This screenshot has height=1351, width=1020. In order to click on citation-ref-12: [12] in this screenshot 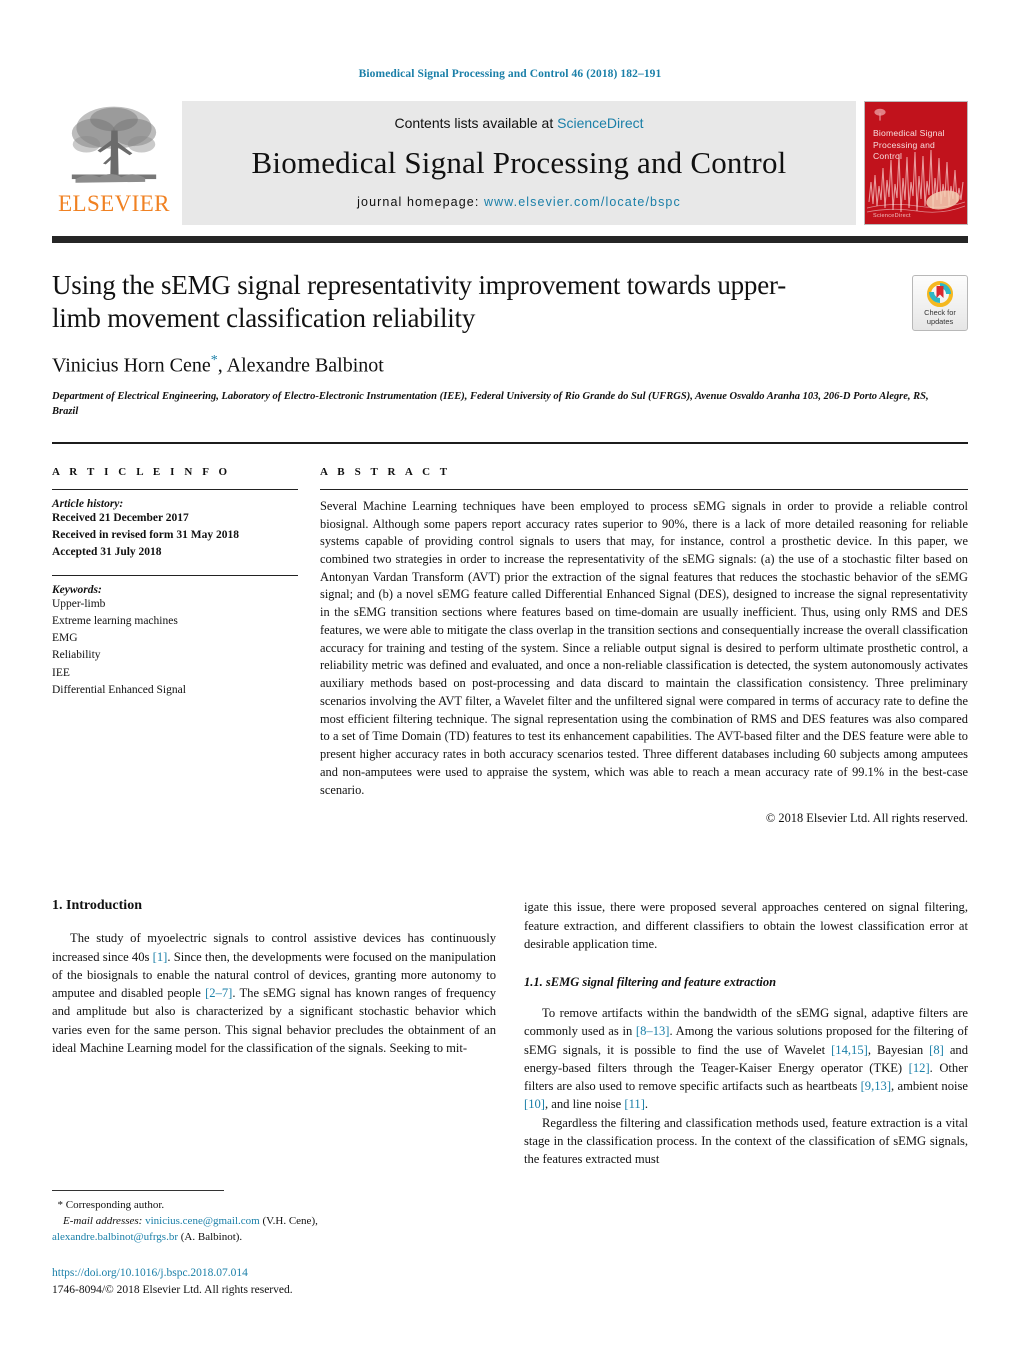, I will do `click(919, 1068)`.